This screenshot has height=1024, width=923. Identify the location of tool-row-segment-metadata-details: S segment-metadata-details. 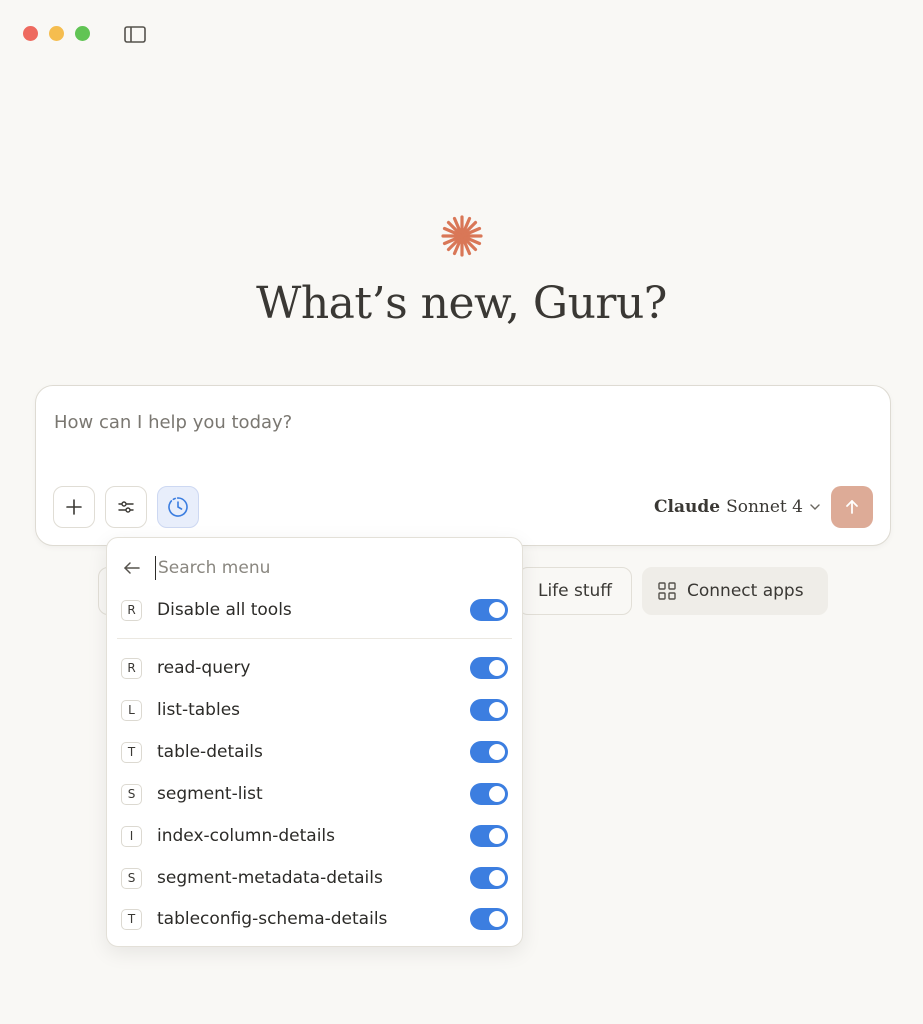
(314, 878).